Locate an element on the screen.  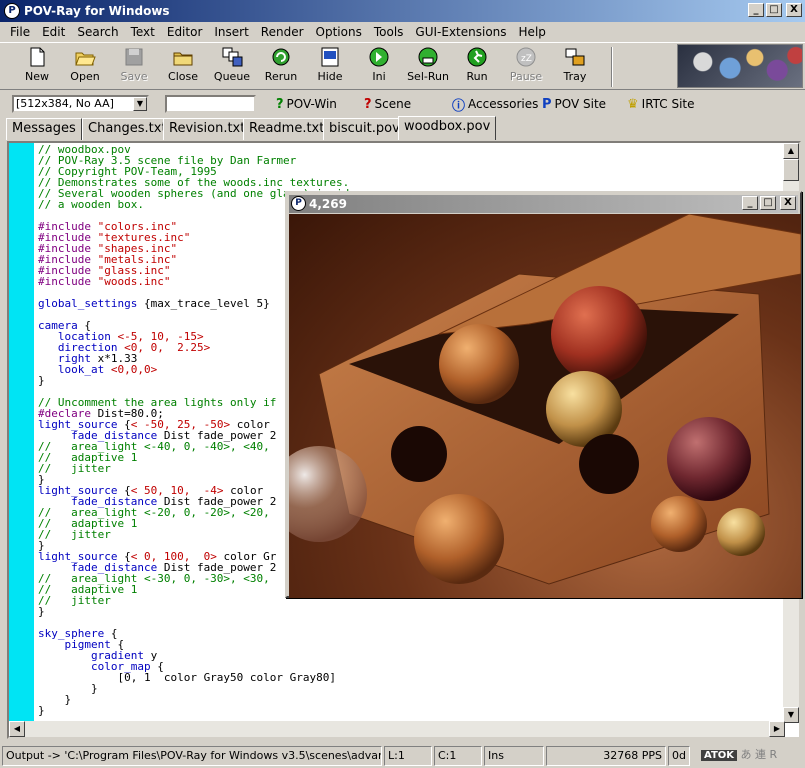
scroll-down-button: ▼ is located at coordinates (791, 715).